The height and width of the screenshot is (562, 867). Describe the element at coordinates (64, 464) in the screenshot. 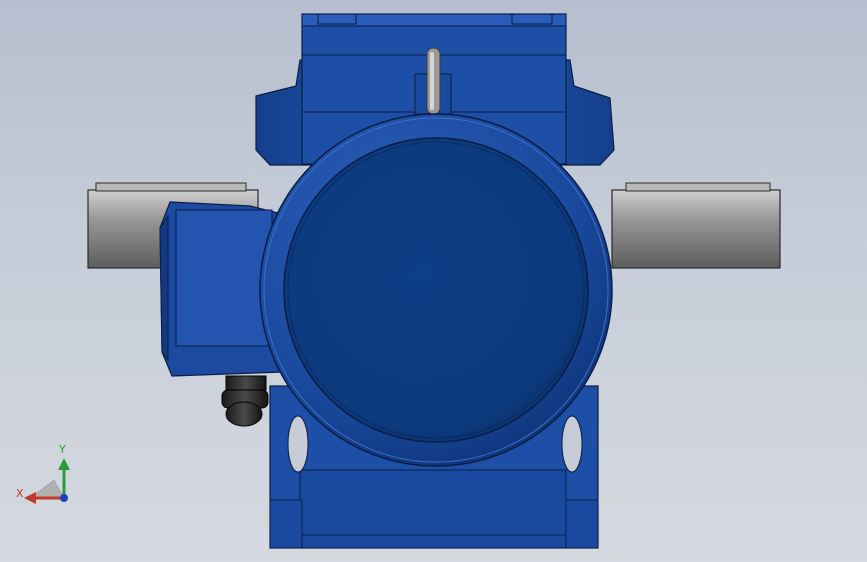

I see `y-axis-arrowhead` at that location.